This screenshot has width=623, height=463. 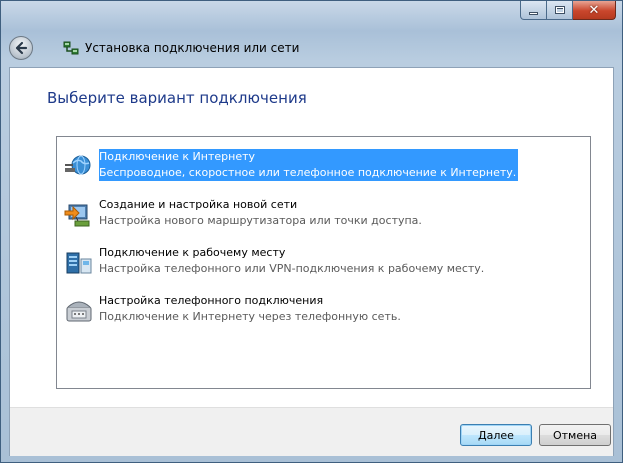 What do you see at coordinates (177, 98) in the screenshot?
I see `page-title: Выберите вариант подключения` at bounding box center [177, 98].